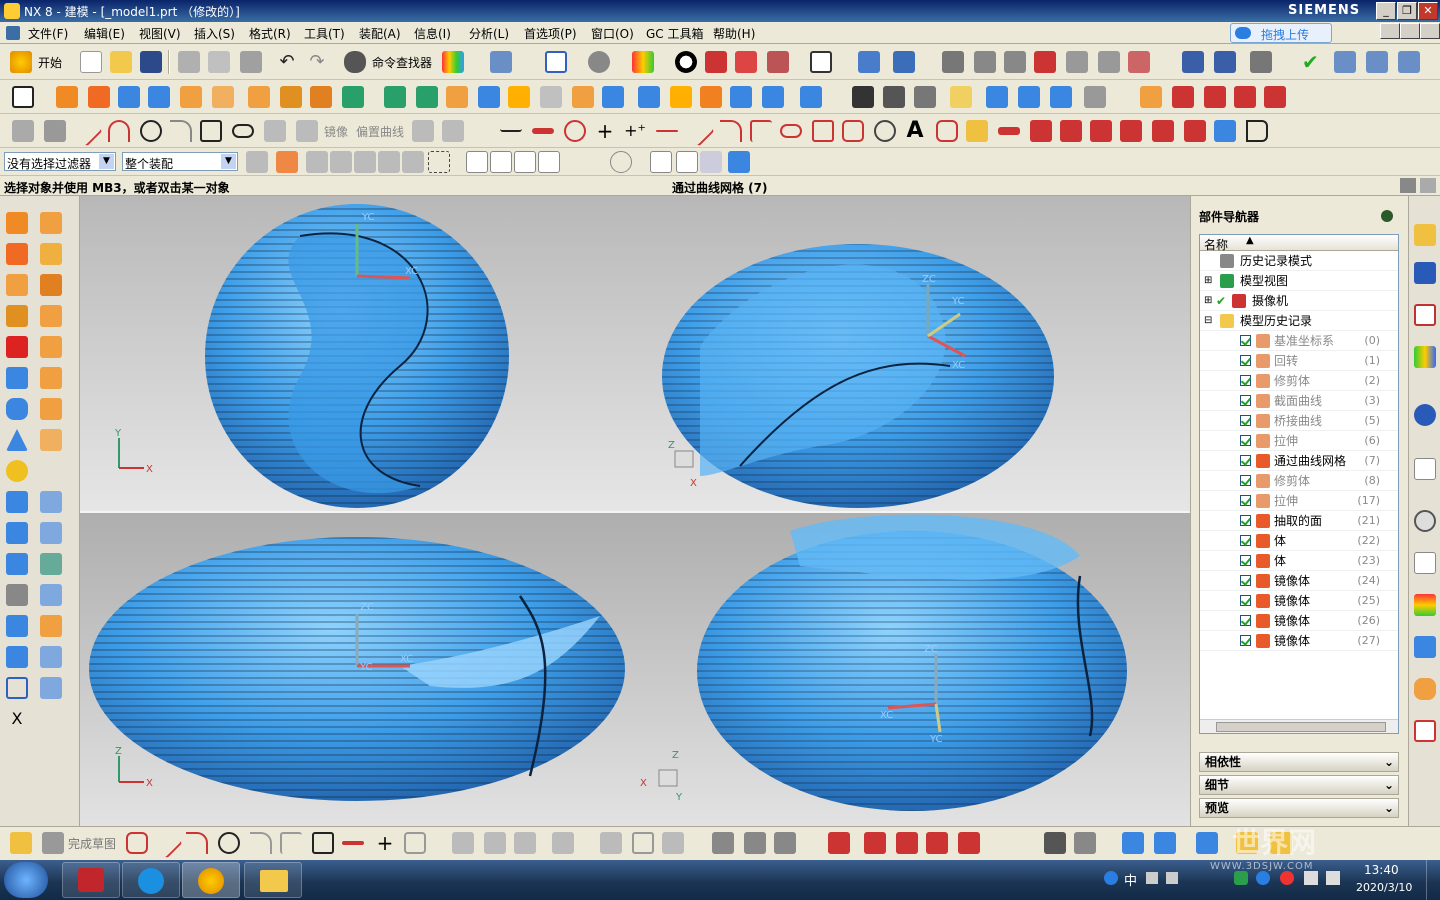 This screenshot has width=1440, height=900. I want to click on extract-curve-icon, so click(1071, 131).